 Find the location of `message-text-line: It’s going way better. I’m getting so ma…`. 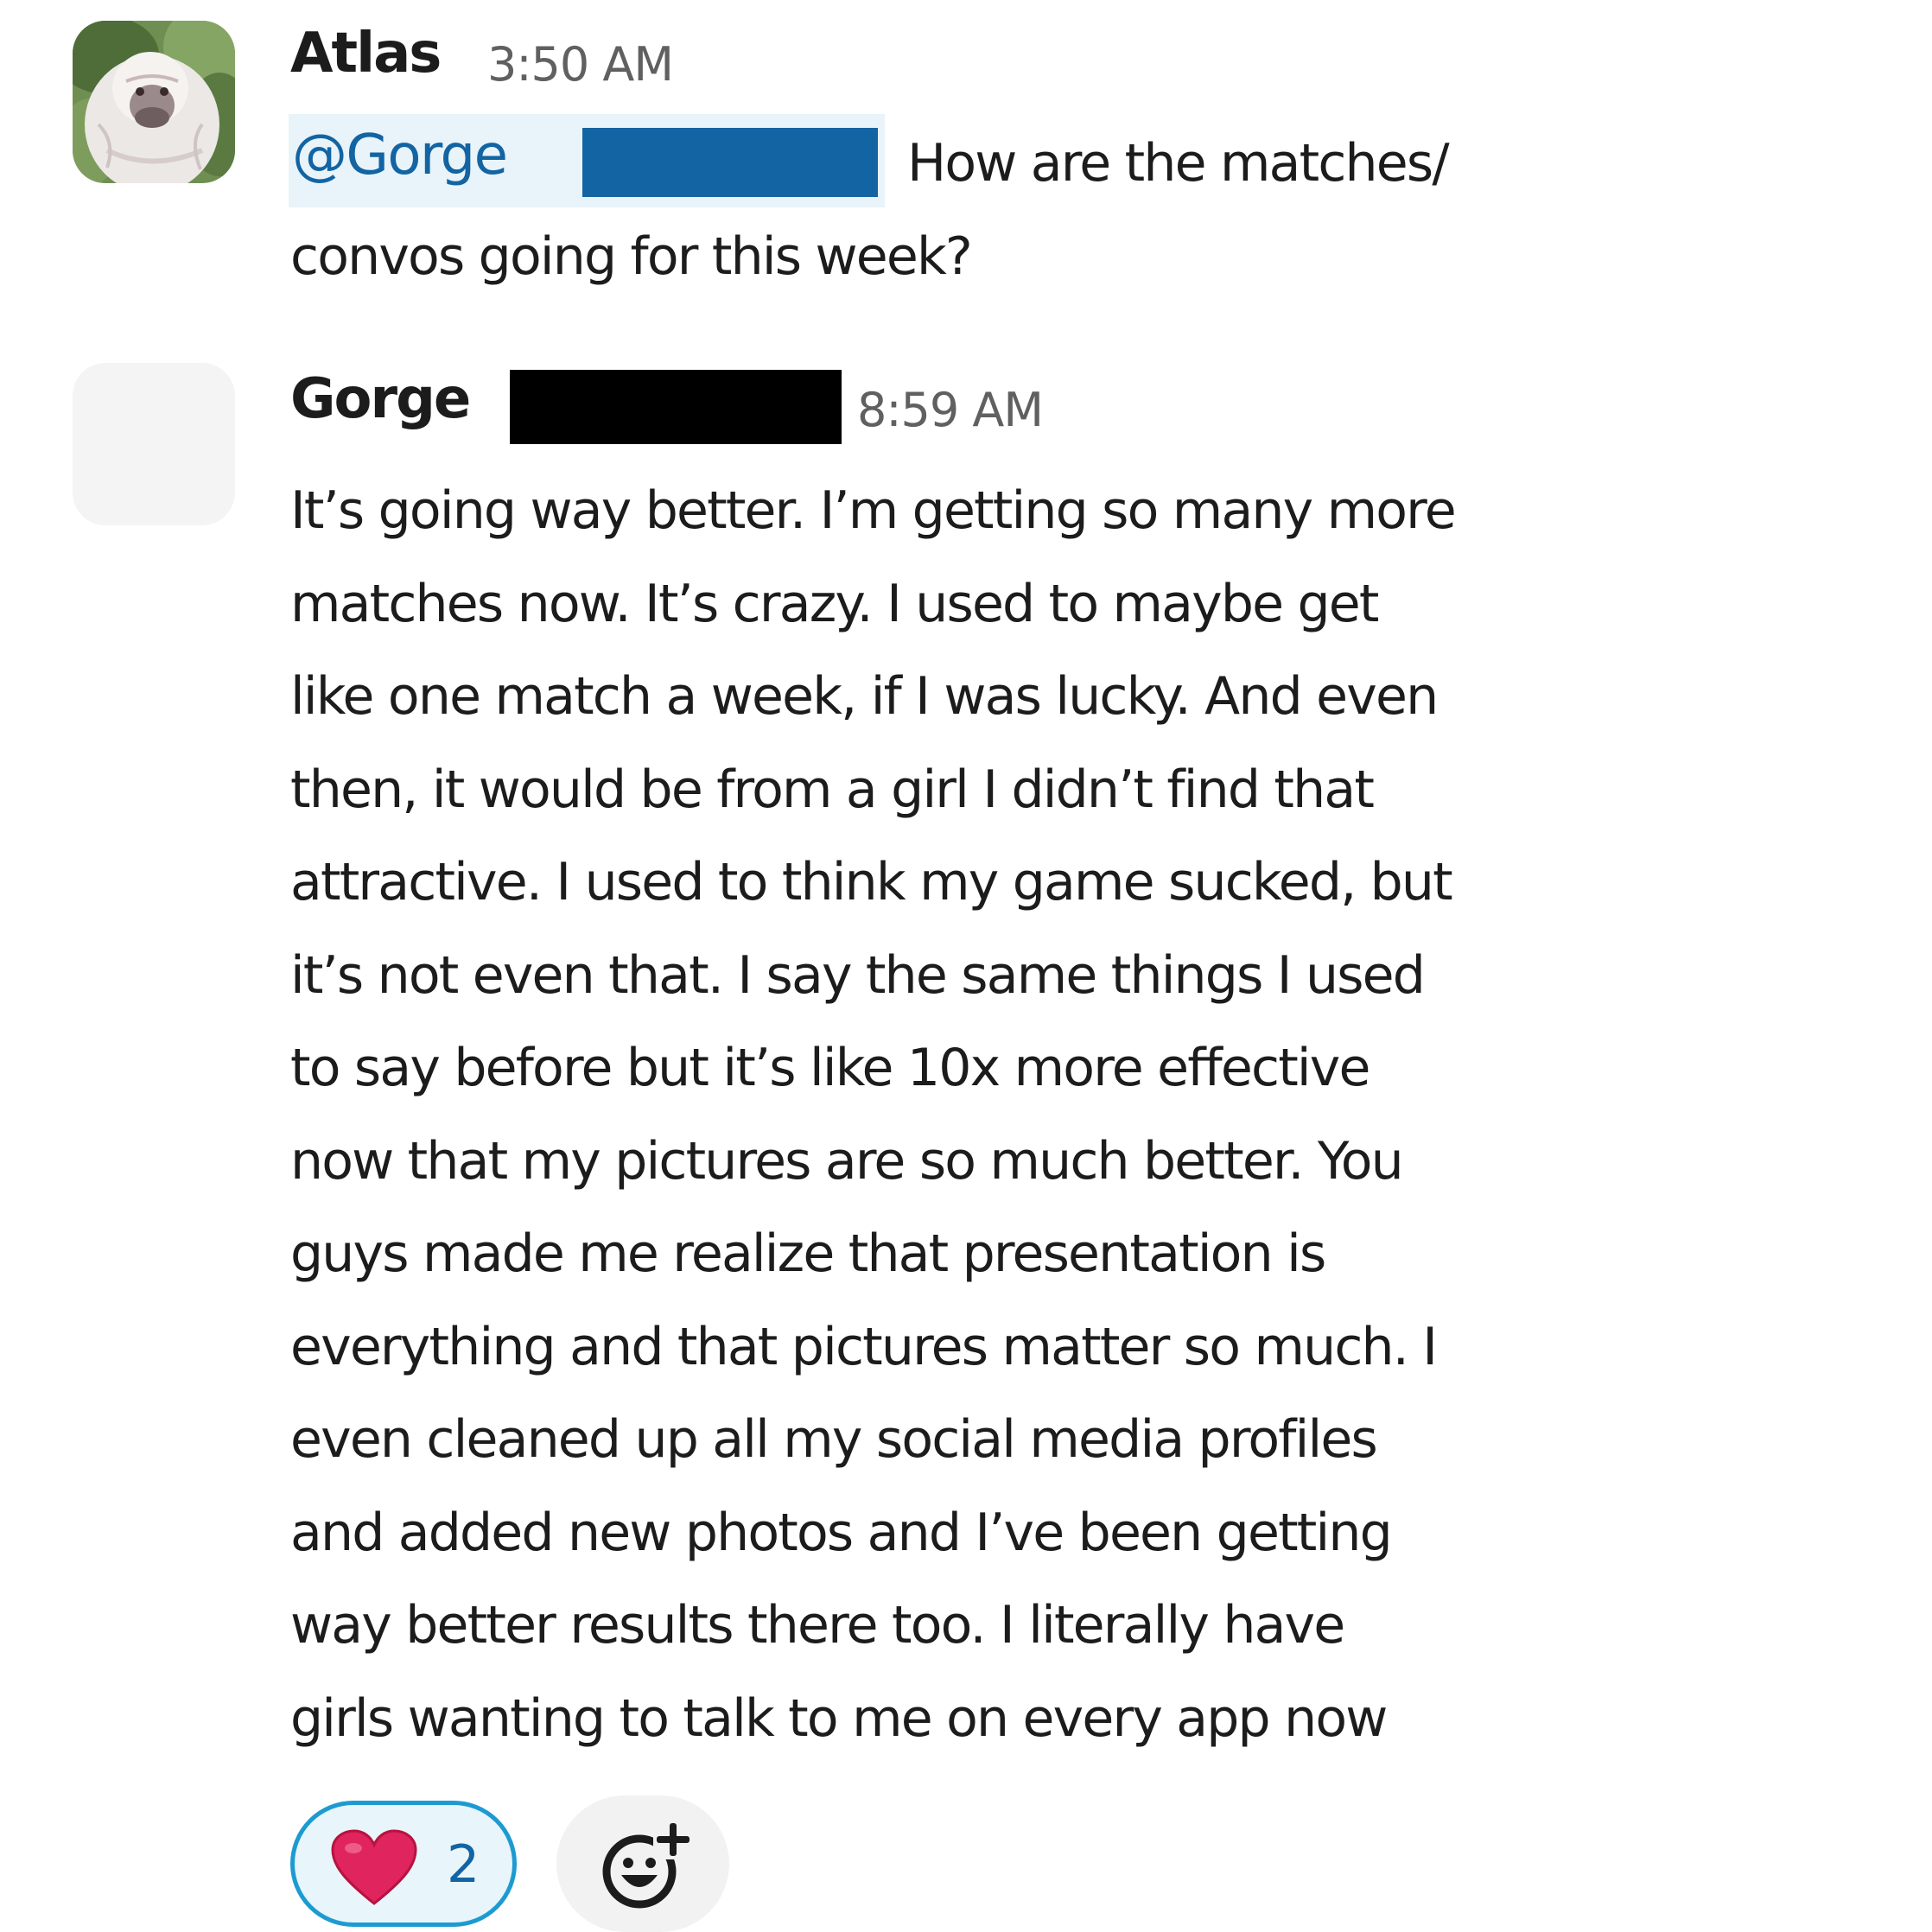

message-text-line: It’s going way better. I’m getting so ma… is located at coordinates (873, 510).